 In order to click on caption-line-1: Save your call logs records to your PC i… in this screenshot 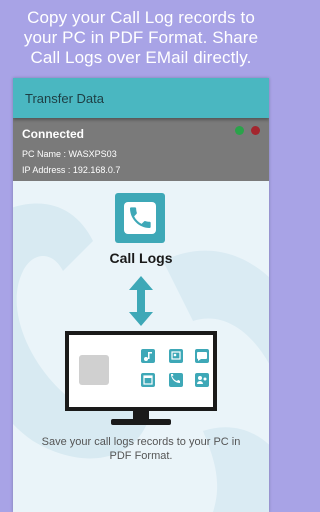, I will do `click(141, 442)`.